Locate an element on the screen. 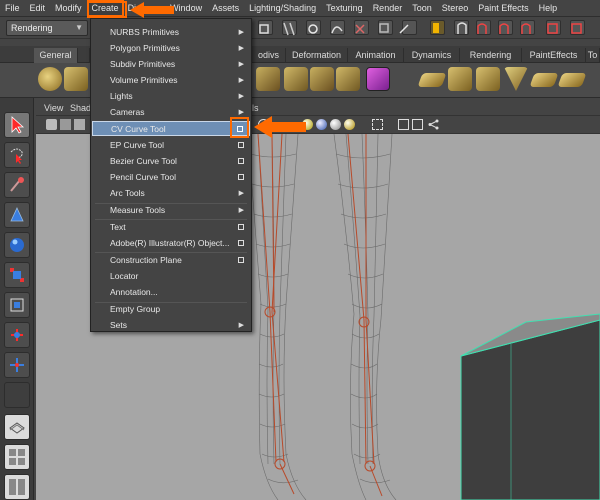 Image resolution: width=600 pixels, height=500 pixels. chevron-down-icon: ▼ is located at coordinates (79, 27).